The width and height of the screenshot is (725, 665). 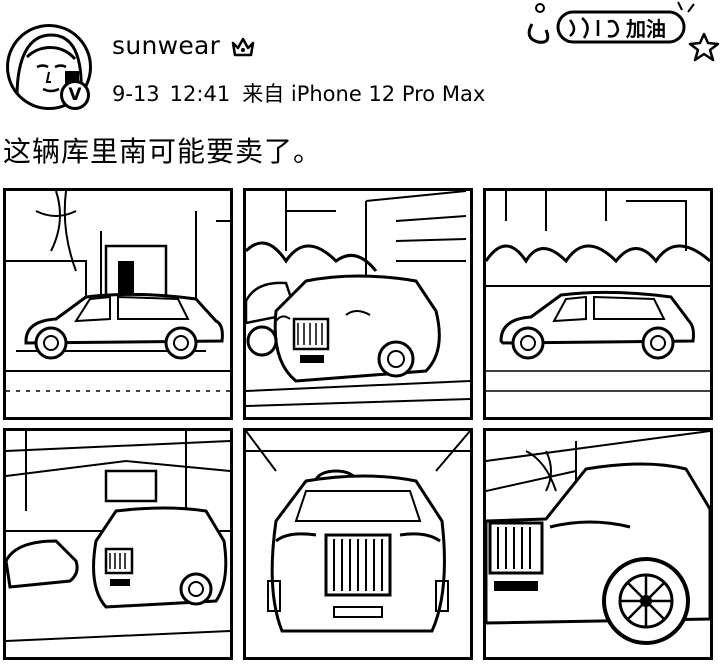 I want to click on verified-badge-icon: V, so click(x=75, y=95).